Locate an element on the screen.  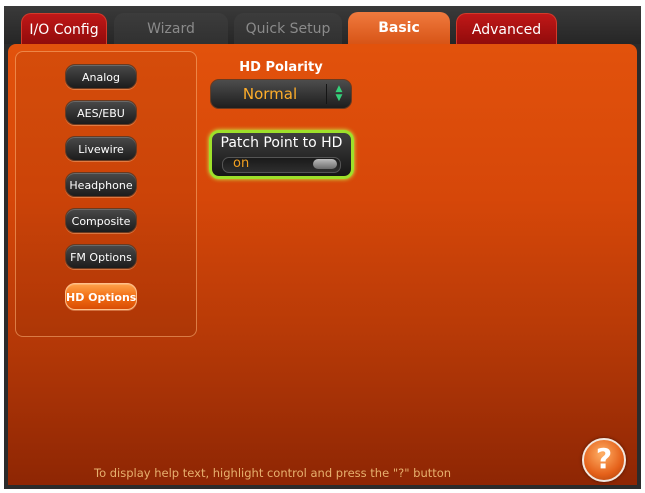
patch-point-label: Patch Point to HD is located at coordinates (281, 143).